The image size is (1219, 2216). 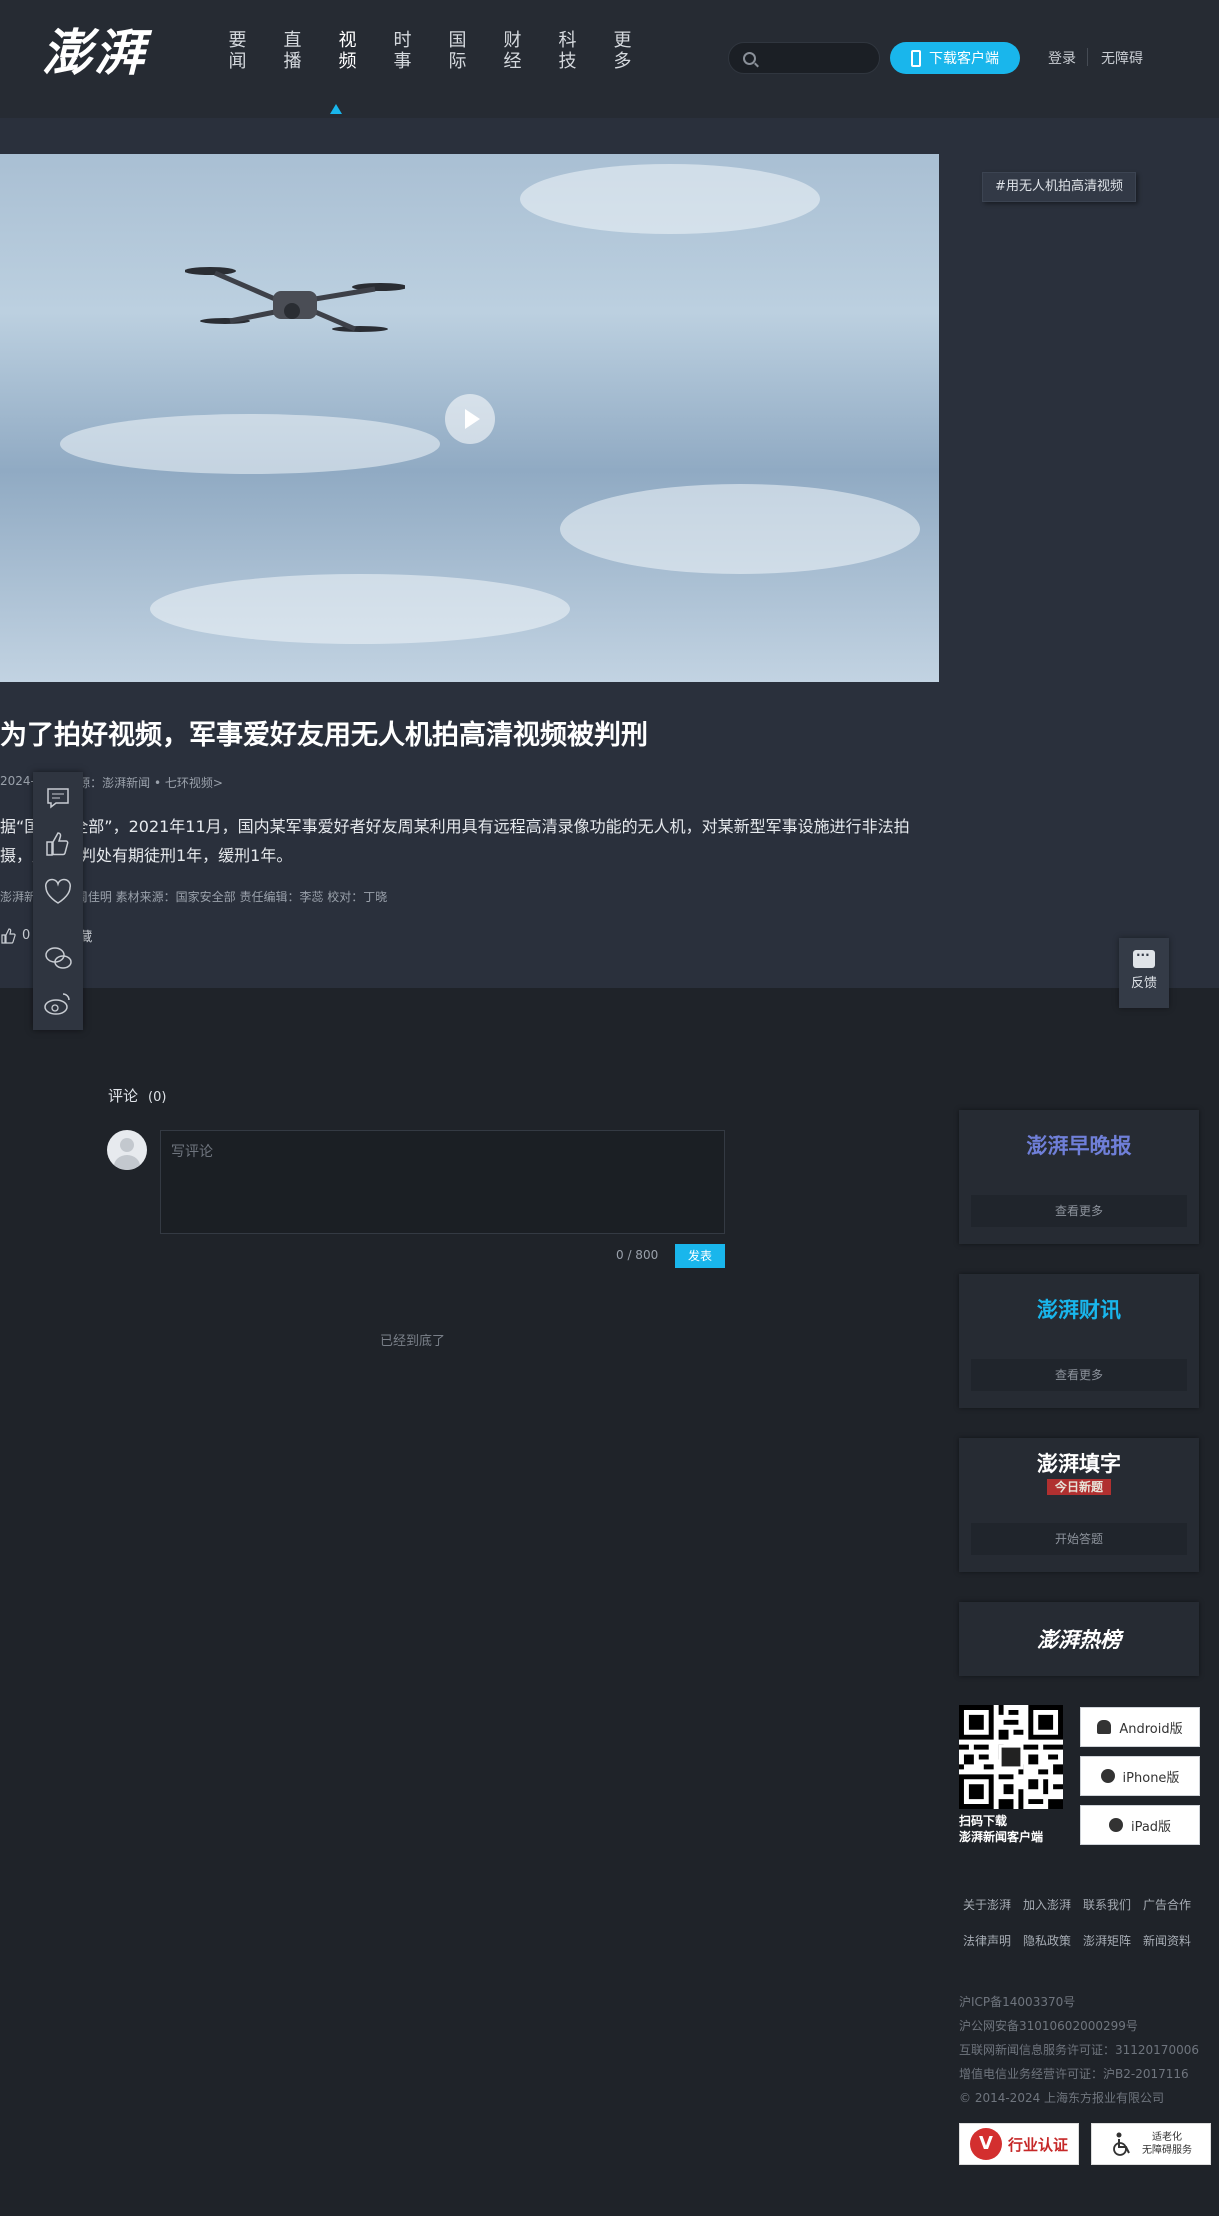 What do you see at coordinates (1079, 2049) in the screenshot?
I see `news-license: 互联网新闻信息服务许可证：31120170006` at bounding box center [1079, 2049].